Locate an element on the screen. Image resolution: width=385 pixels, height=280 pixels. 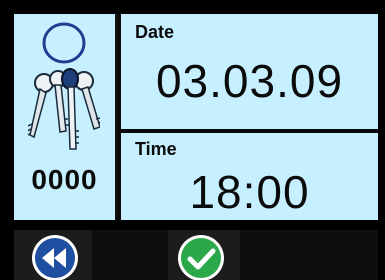
time-label: Time is located at coordinates (156, 149).